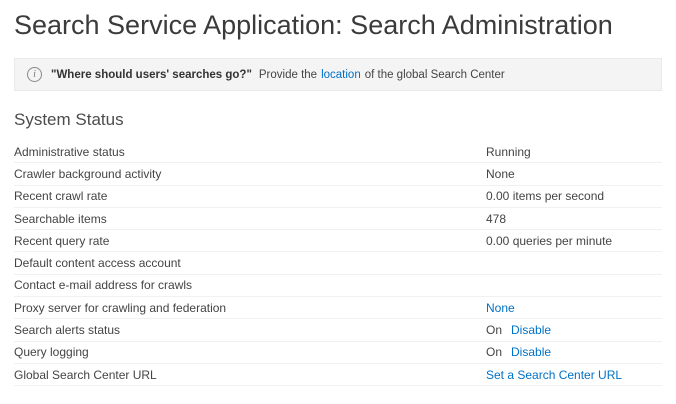 Image resolution: width=676 pixels, height=404 pixels. I want to click on status-row-value: 0.00 items per second, so click(574, 196).